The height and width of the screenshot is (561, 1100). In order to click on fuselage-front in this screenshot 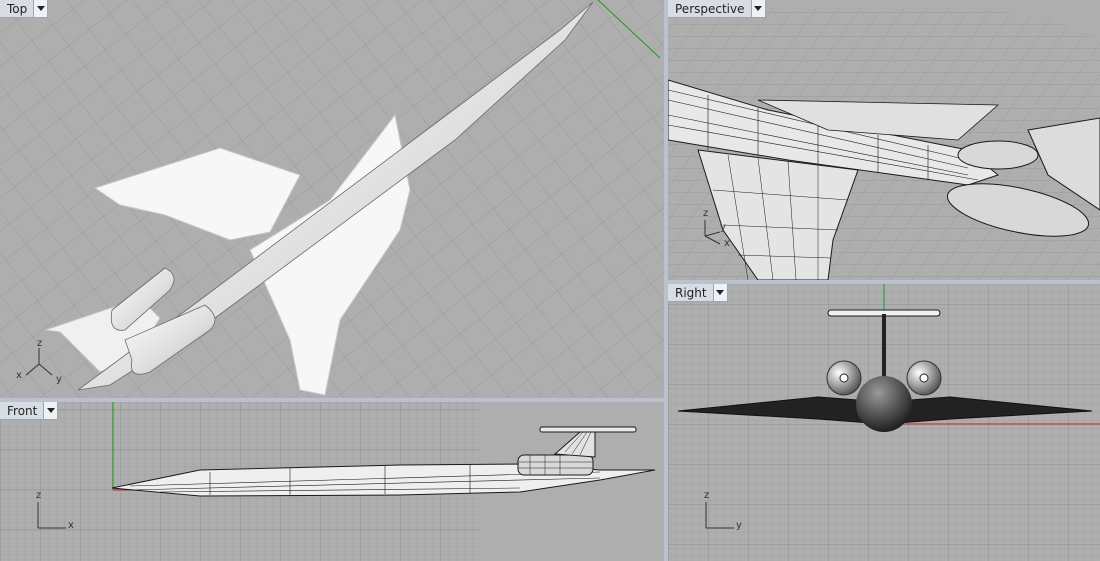, I will do `click(884, 404)`.